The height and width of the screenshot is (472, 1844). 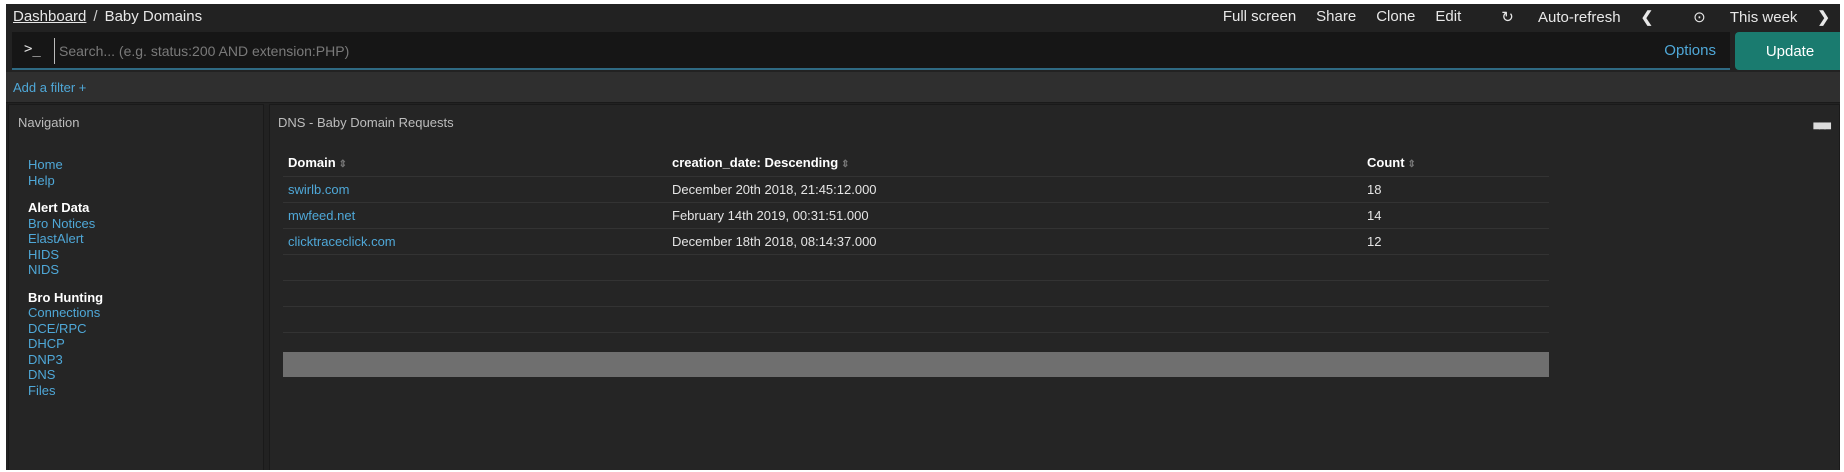 What do you see at coordinates (1395, 17) in the screenshot?
I see `clone-button: Clone` at bounding box center [1395, 17].